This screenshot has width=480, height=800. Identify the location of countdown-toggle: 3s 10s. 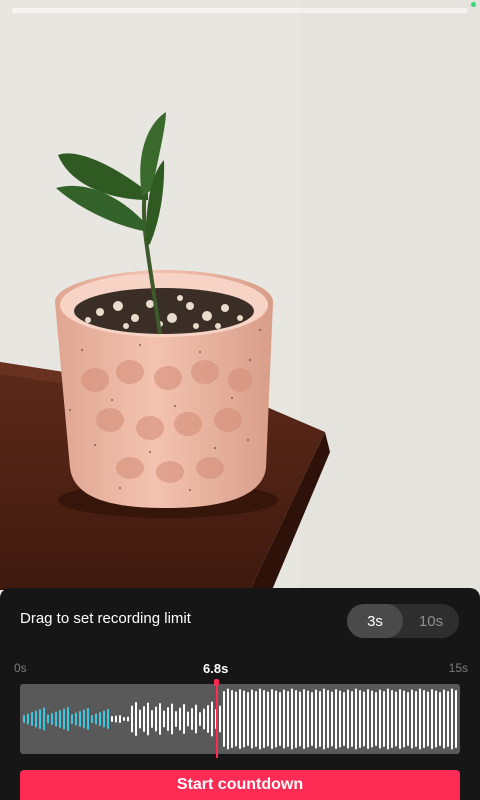
(403, 621).